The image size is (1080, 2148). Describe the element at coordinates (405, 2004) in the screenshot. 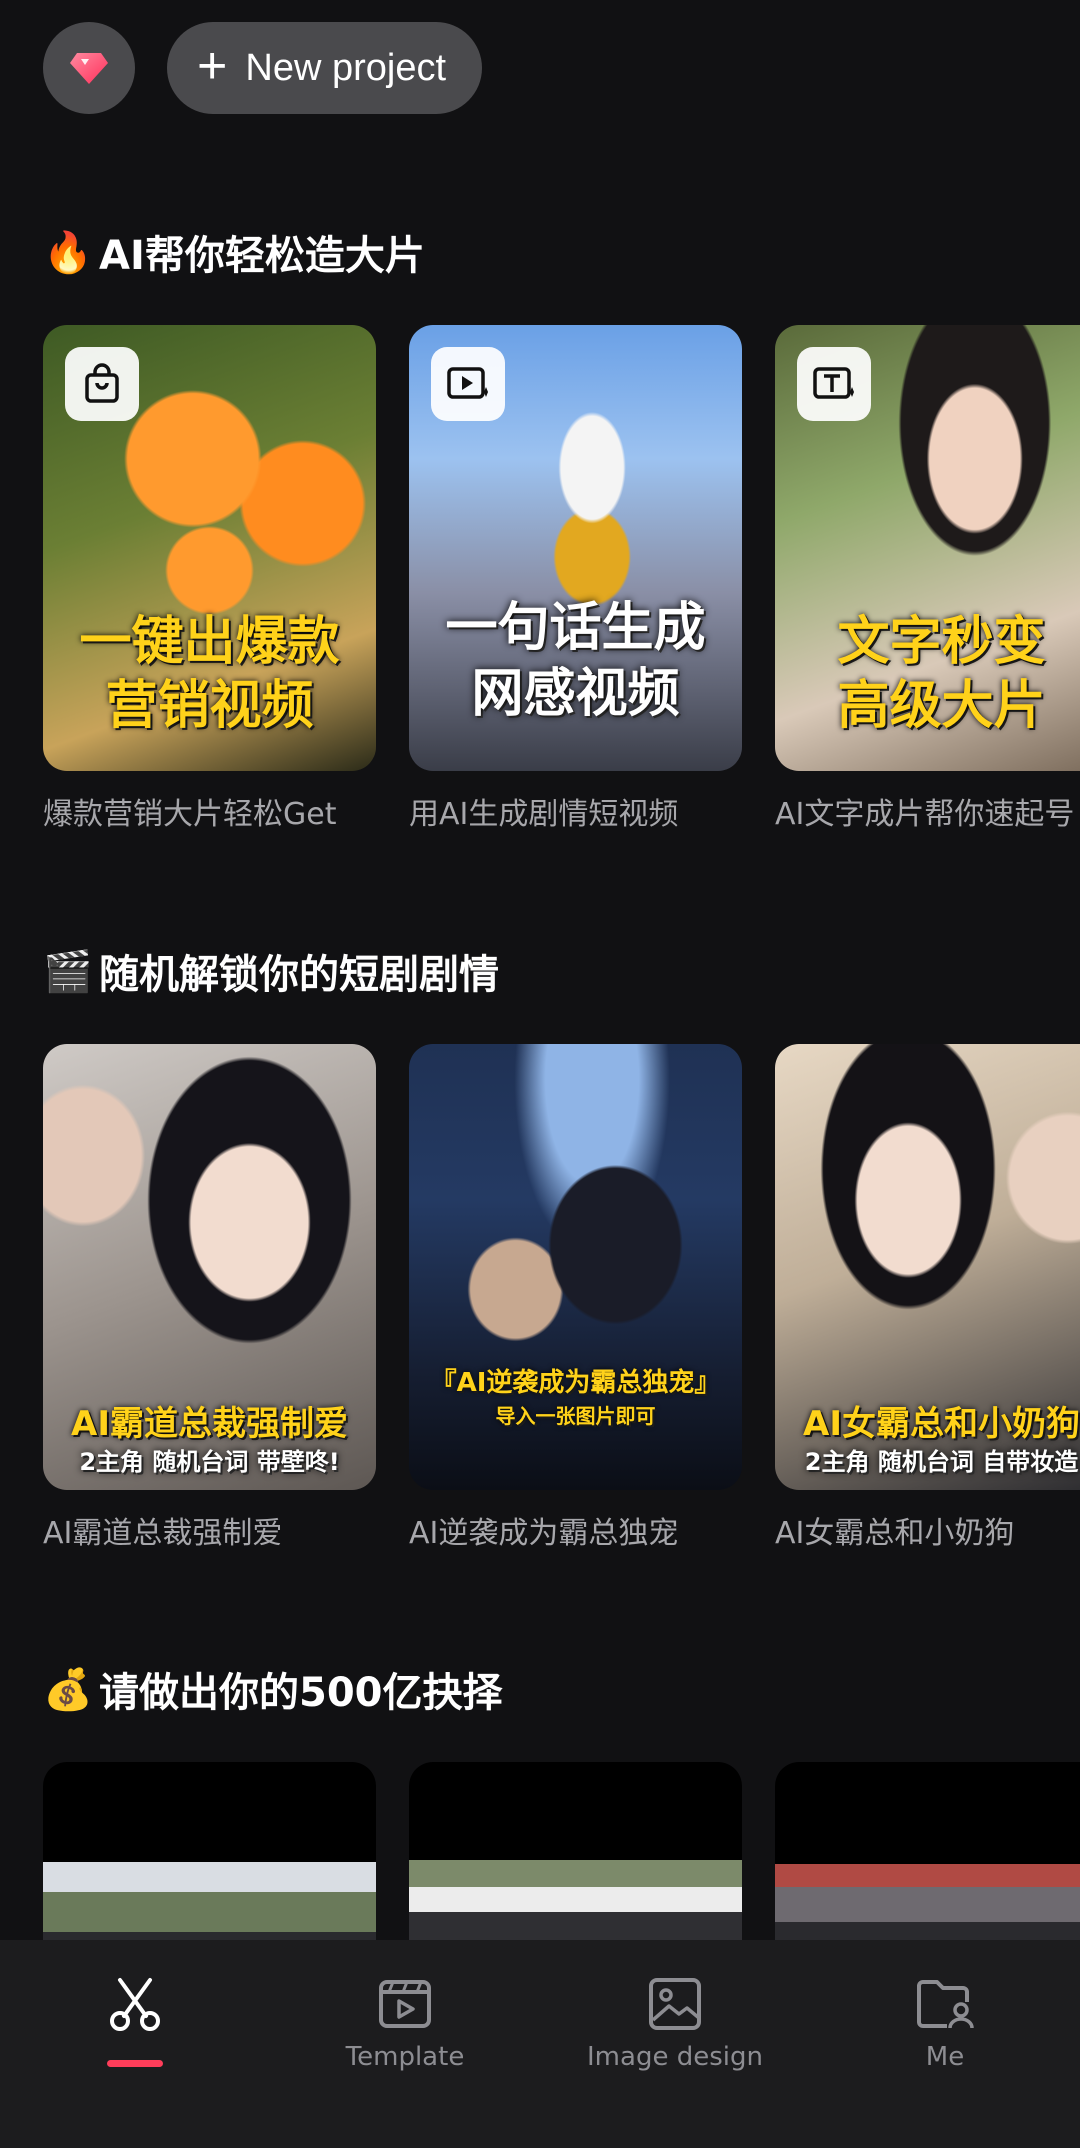

I see `template-icon` at that location.